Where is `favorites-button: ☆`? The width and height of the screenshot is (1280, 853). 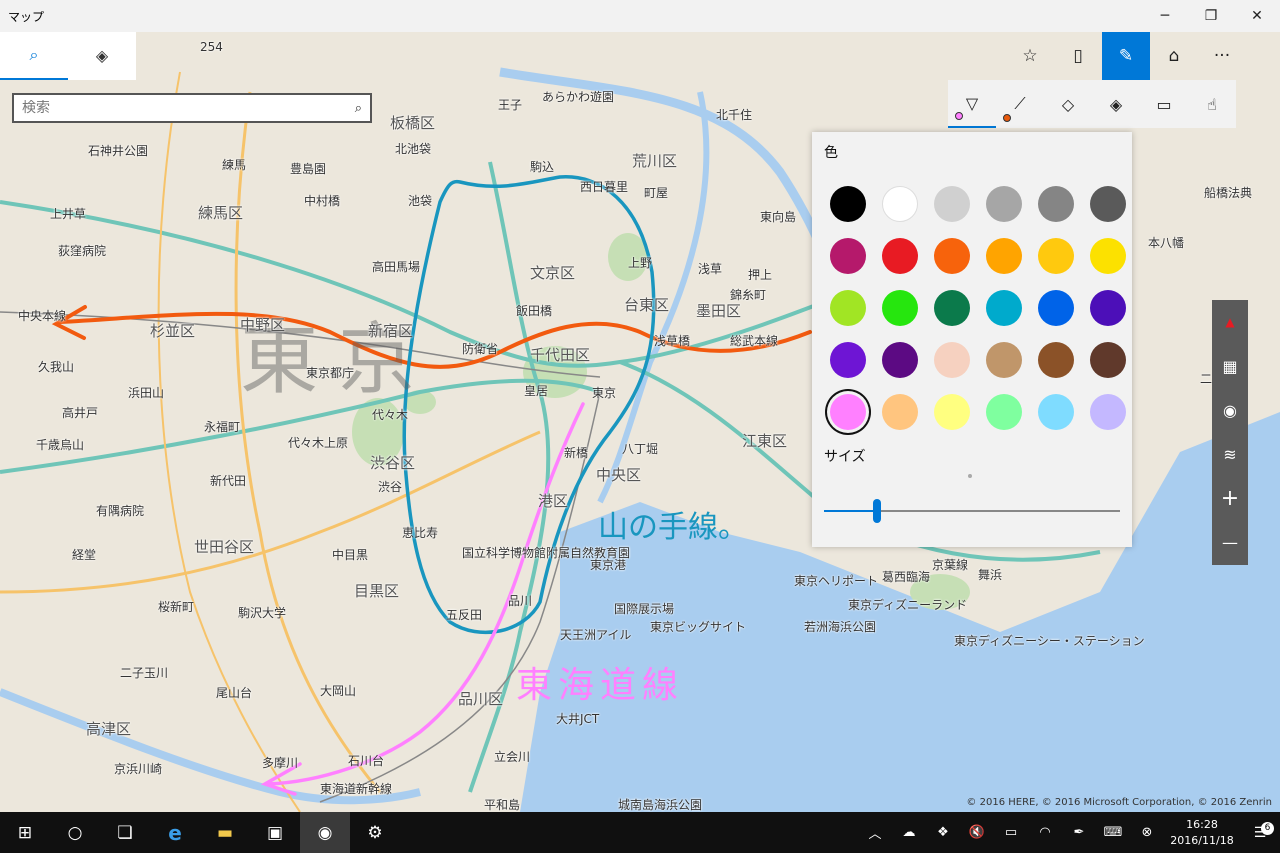
favorites-button: ☆ is located at coordinates (1030, 56).